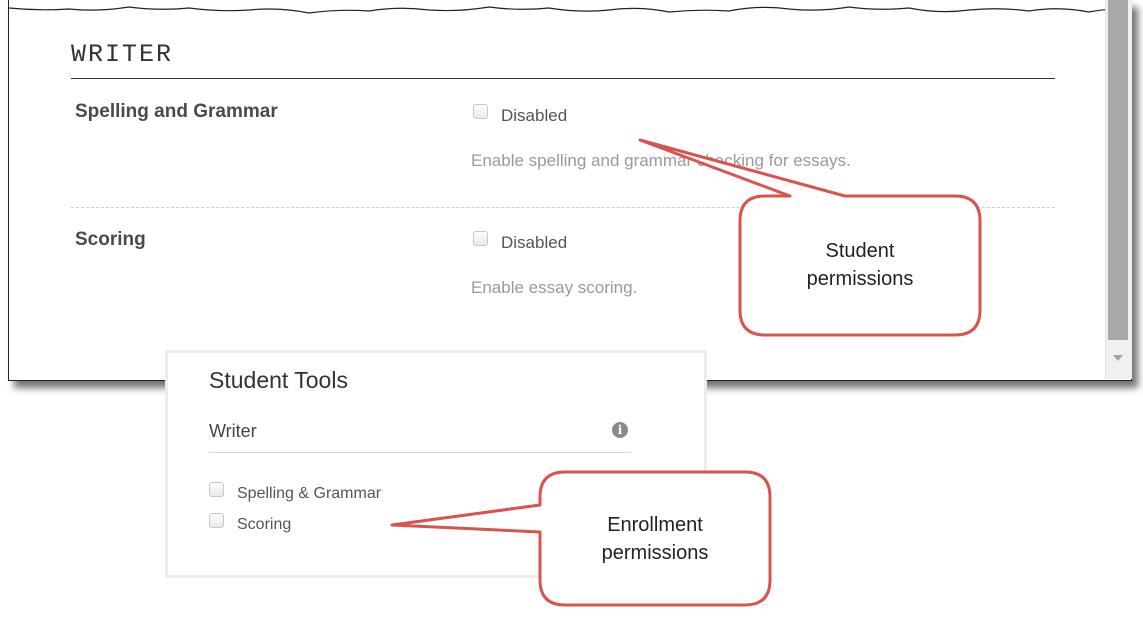 The width and height of the screenshot is (1143, 641). What do you see at coordinates (264, 524) in the screenshot?
I see `scoring-option-label: Scoring` at bounding box center [264, 524].